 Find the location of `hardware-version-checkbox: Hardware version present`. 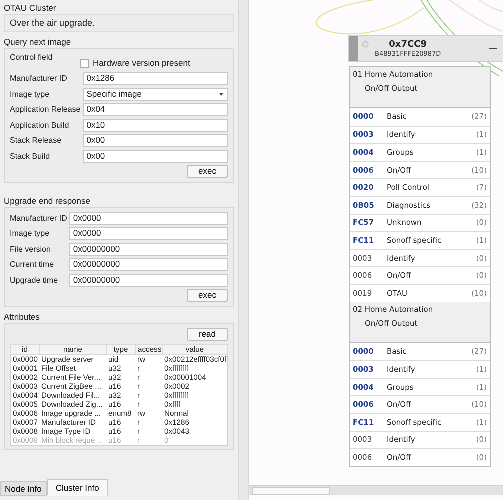

hardware-version-checkbox: Hardware version present is located at coordinates (135, 63).